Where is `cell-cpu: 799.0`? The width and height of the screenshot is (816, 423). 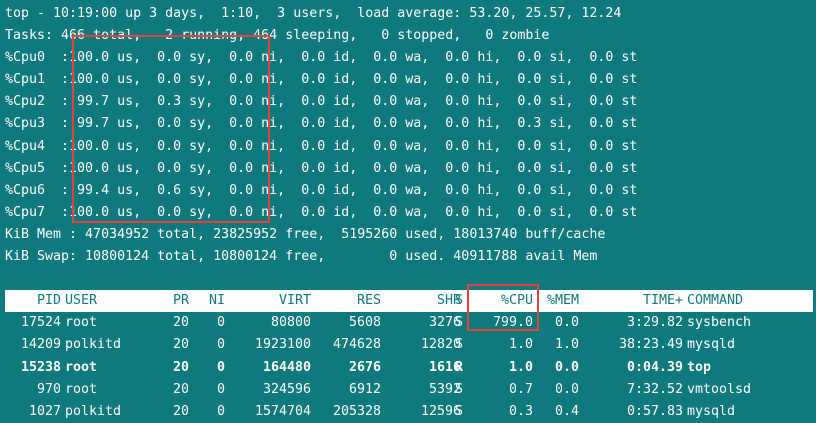
cell-cpu: 799.0 is located at coordinates (512, 323).